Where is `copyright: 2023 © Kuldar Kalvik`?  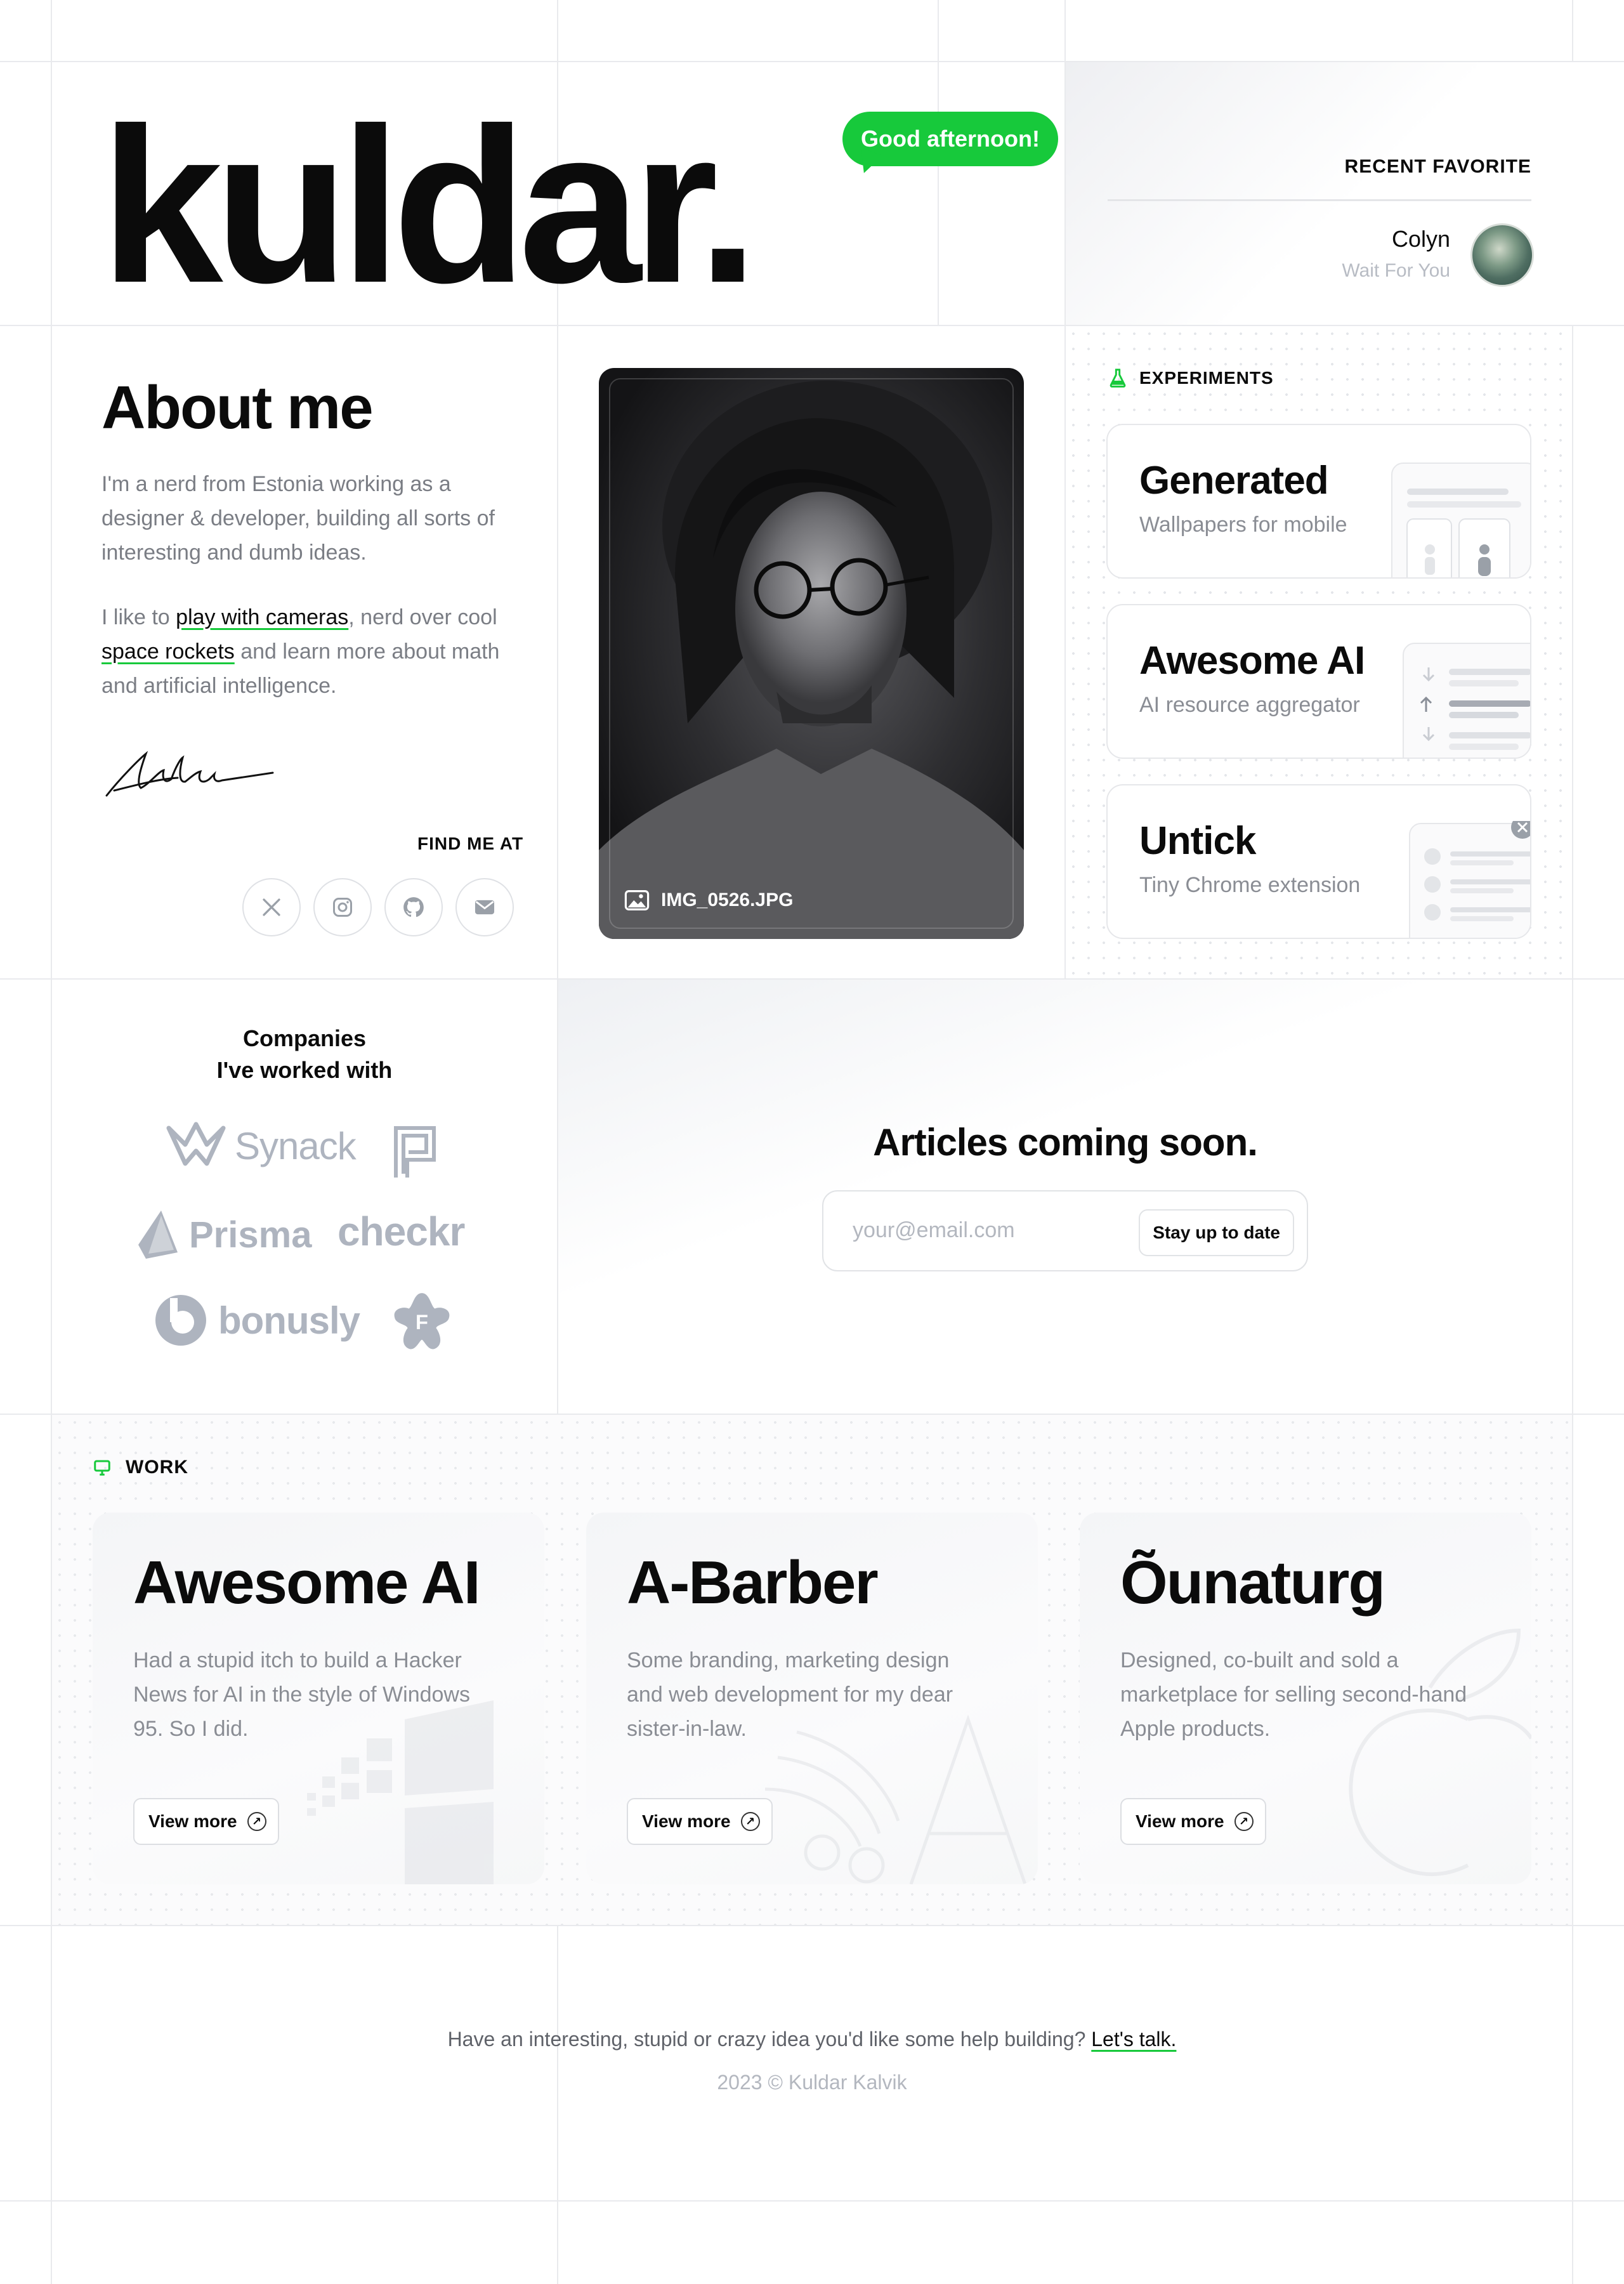
copyright: 2023 © Kuldar Kalvik is located at coordinates (812, 2082).